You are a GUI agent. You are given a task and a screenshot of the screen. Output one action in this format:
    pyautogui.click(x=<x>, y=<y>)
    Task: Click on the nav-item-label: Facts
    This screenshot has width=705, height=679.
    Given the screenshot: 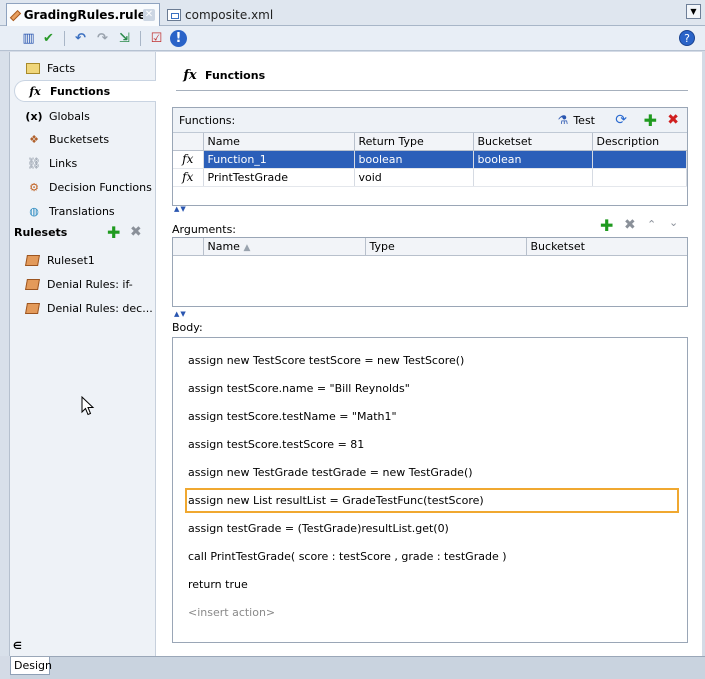 What is the action you would take?
    pyautogui.click(x=61, y=68)
    